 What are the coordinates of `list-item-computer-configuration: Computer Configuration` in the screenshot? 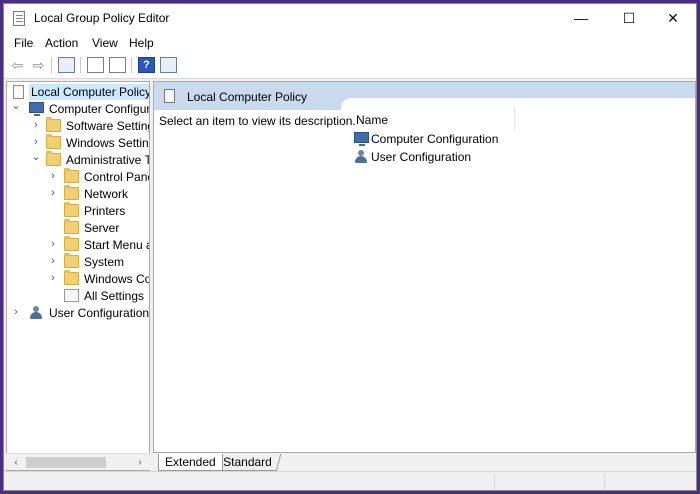 It's located at (454, 139).